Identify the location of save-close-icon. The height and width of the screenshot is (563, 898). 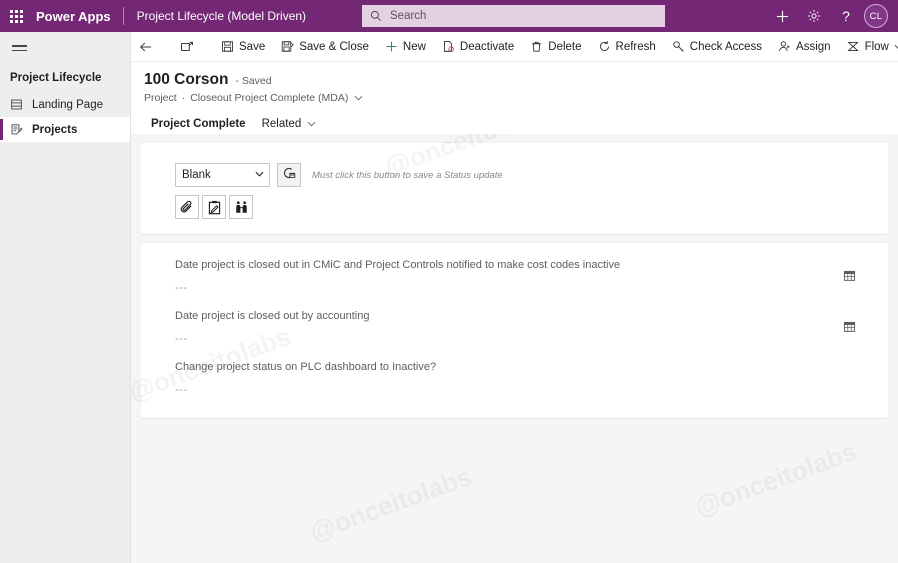
(288, 46).